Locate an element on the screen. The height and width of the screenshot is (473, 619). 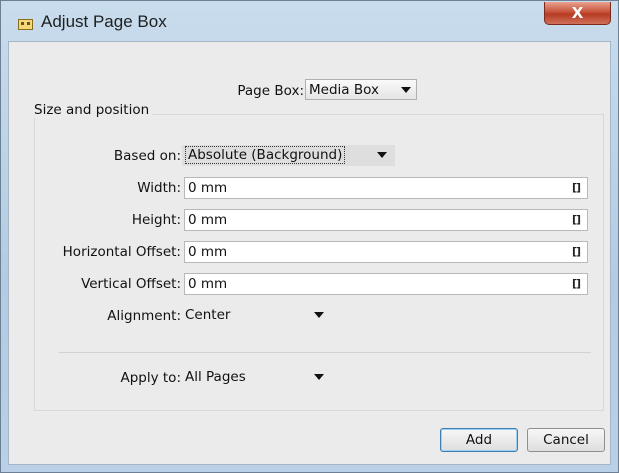
page-box-label: Page Box: is located at coordinates (270, 91).